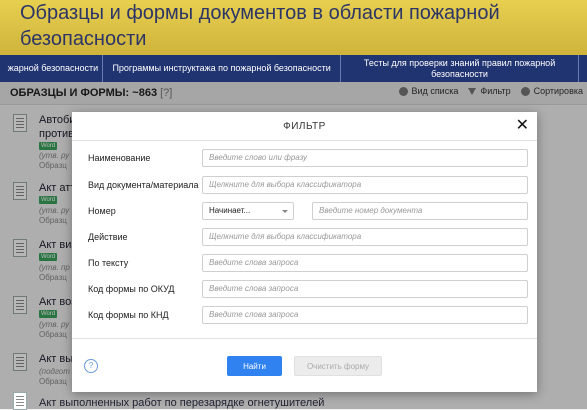 The width and height of the screenshot is (587, 410). What do you see at coordinates (285, 211) in the screenshot?
I see `chevron-down-icon` at bounding box center [285, 211].